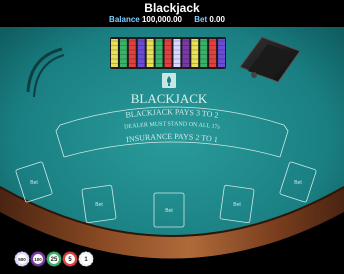  What do you see at coordinates (86, 259) in the screenshot?
I see `chip-1: 1` at bounding box center [86, 259].